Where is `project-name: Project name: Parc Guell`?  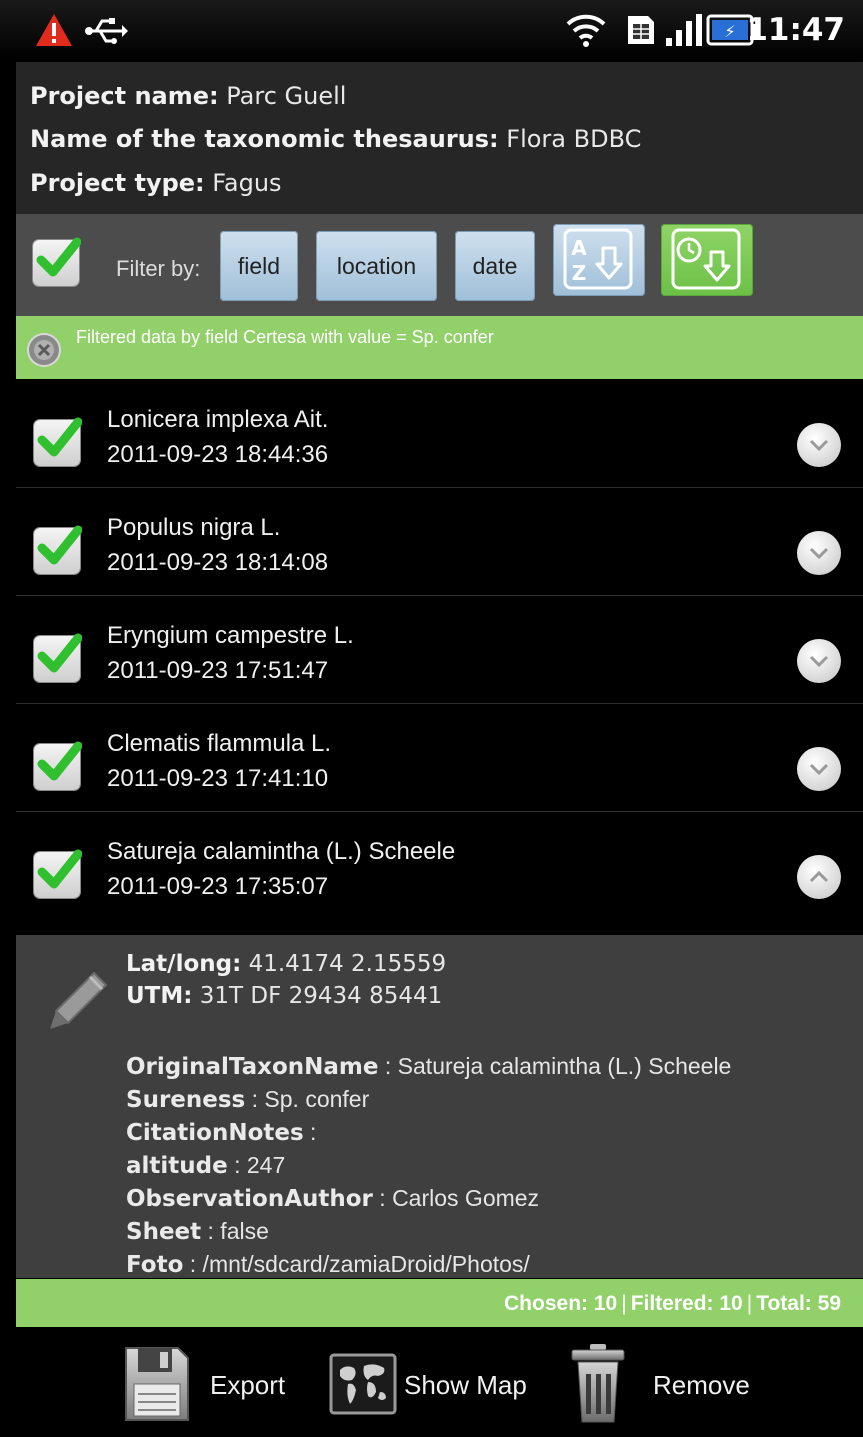 project-name: Project name: Parc Guell is located at coordinates (188, 96).